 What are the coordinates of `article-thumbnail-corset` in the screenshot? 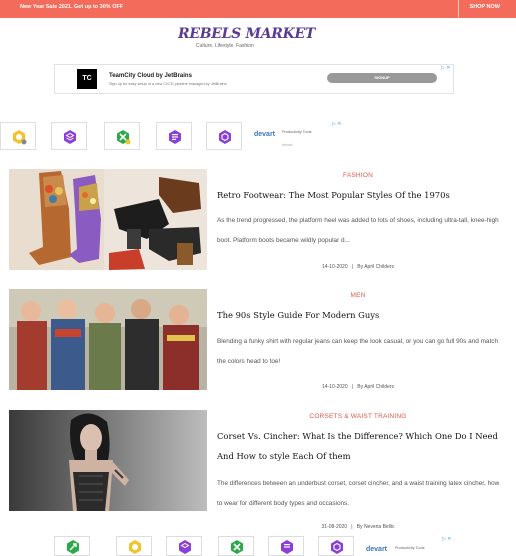 It's located at (108, 460).